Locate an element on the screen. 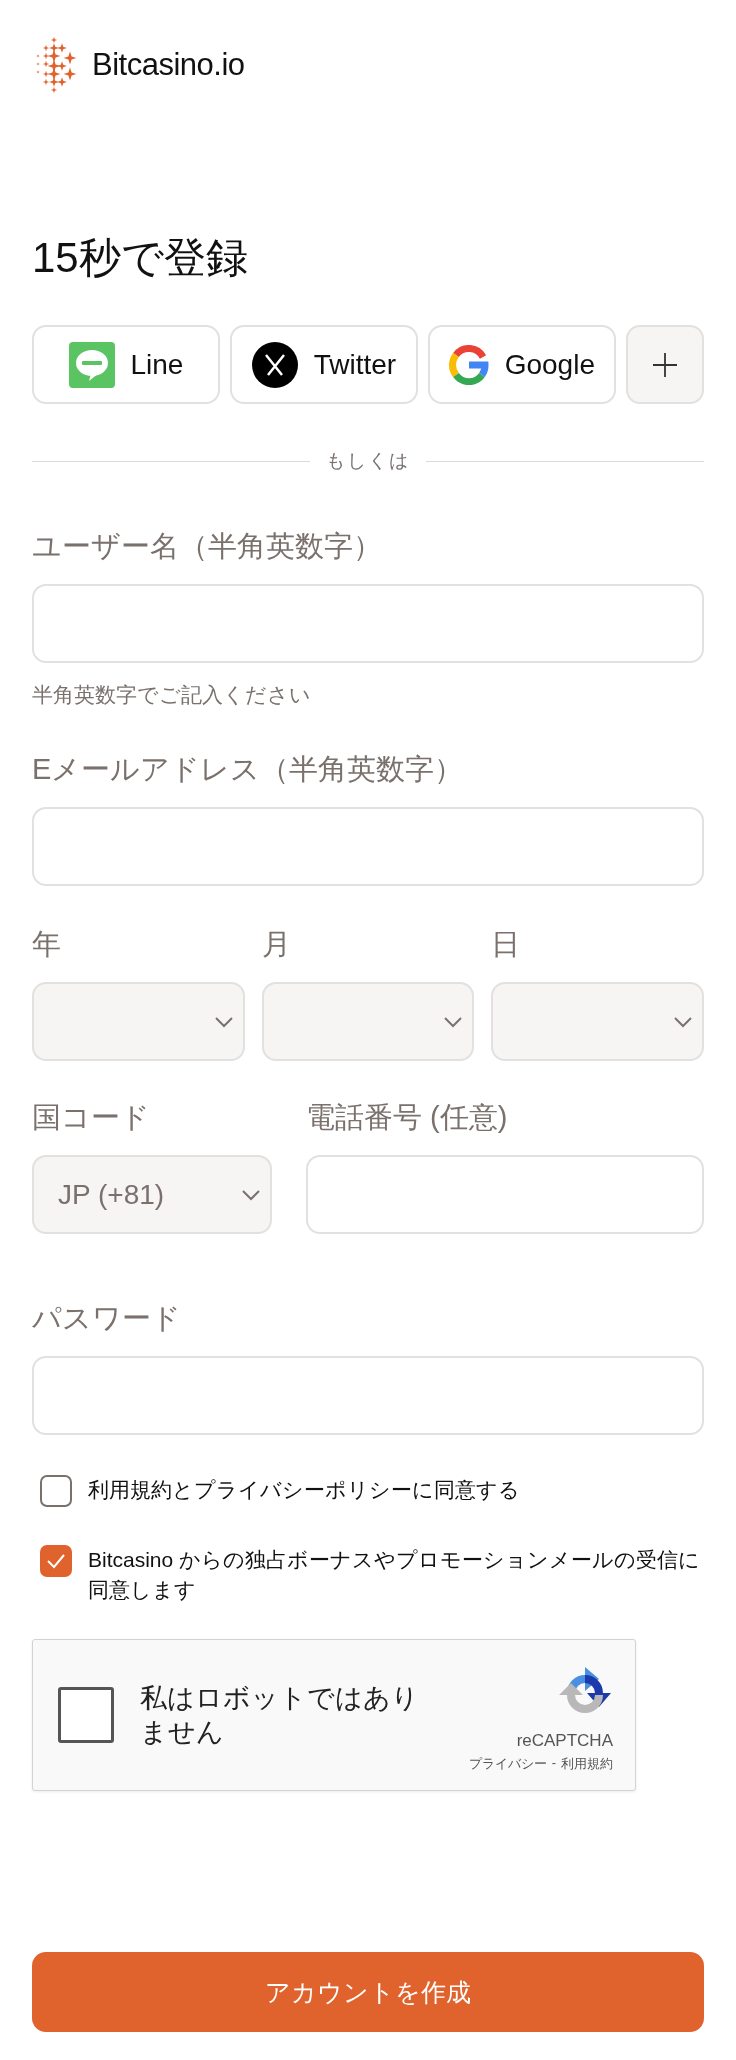 The height and width of the screenshot is (2060, 736). captcha-label: 私はロボットではありません is located at coordinates (280, 1715).